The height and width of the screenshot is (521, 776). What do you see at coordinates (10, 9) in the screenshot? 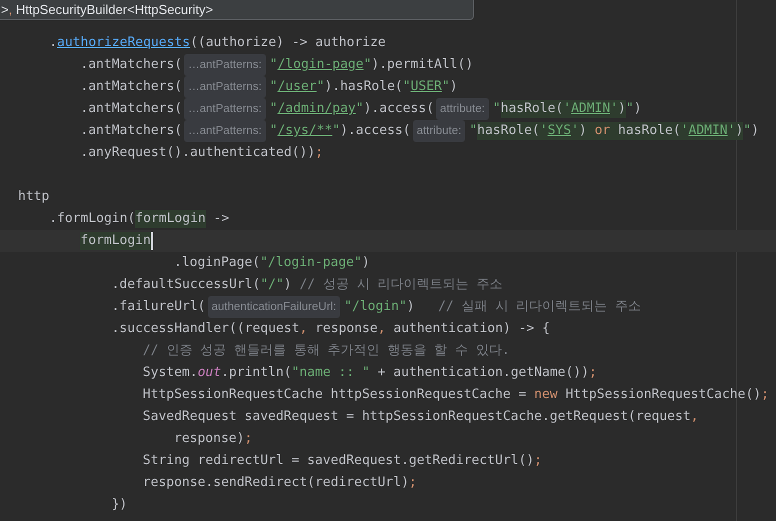
I see `tooltip-punctuation: ,` at bounding box center [10, 9].